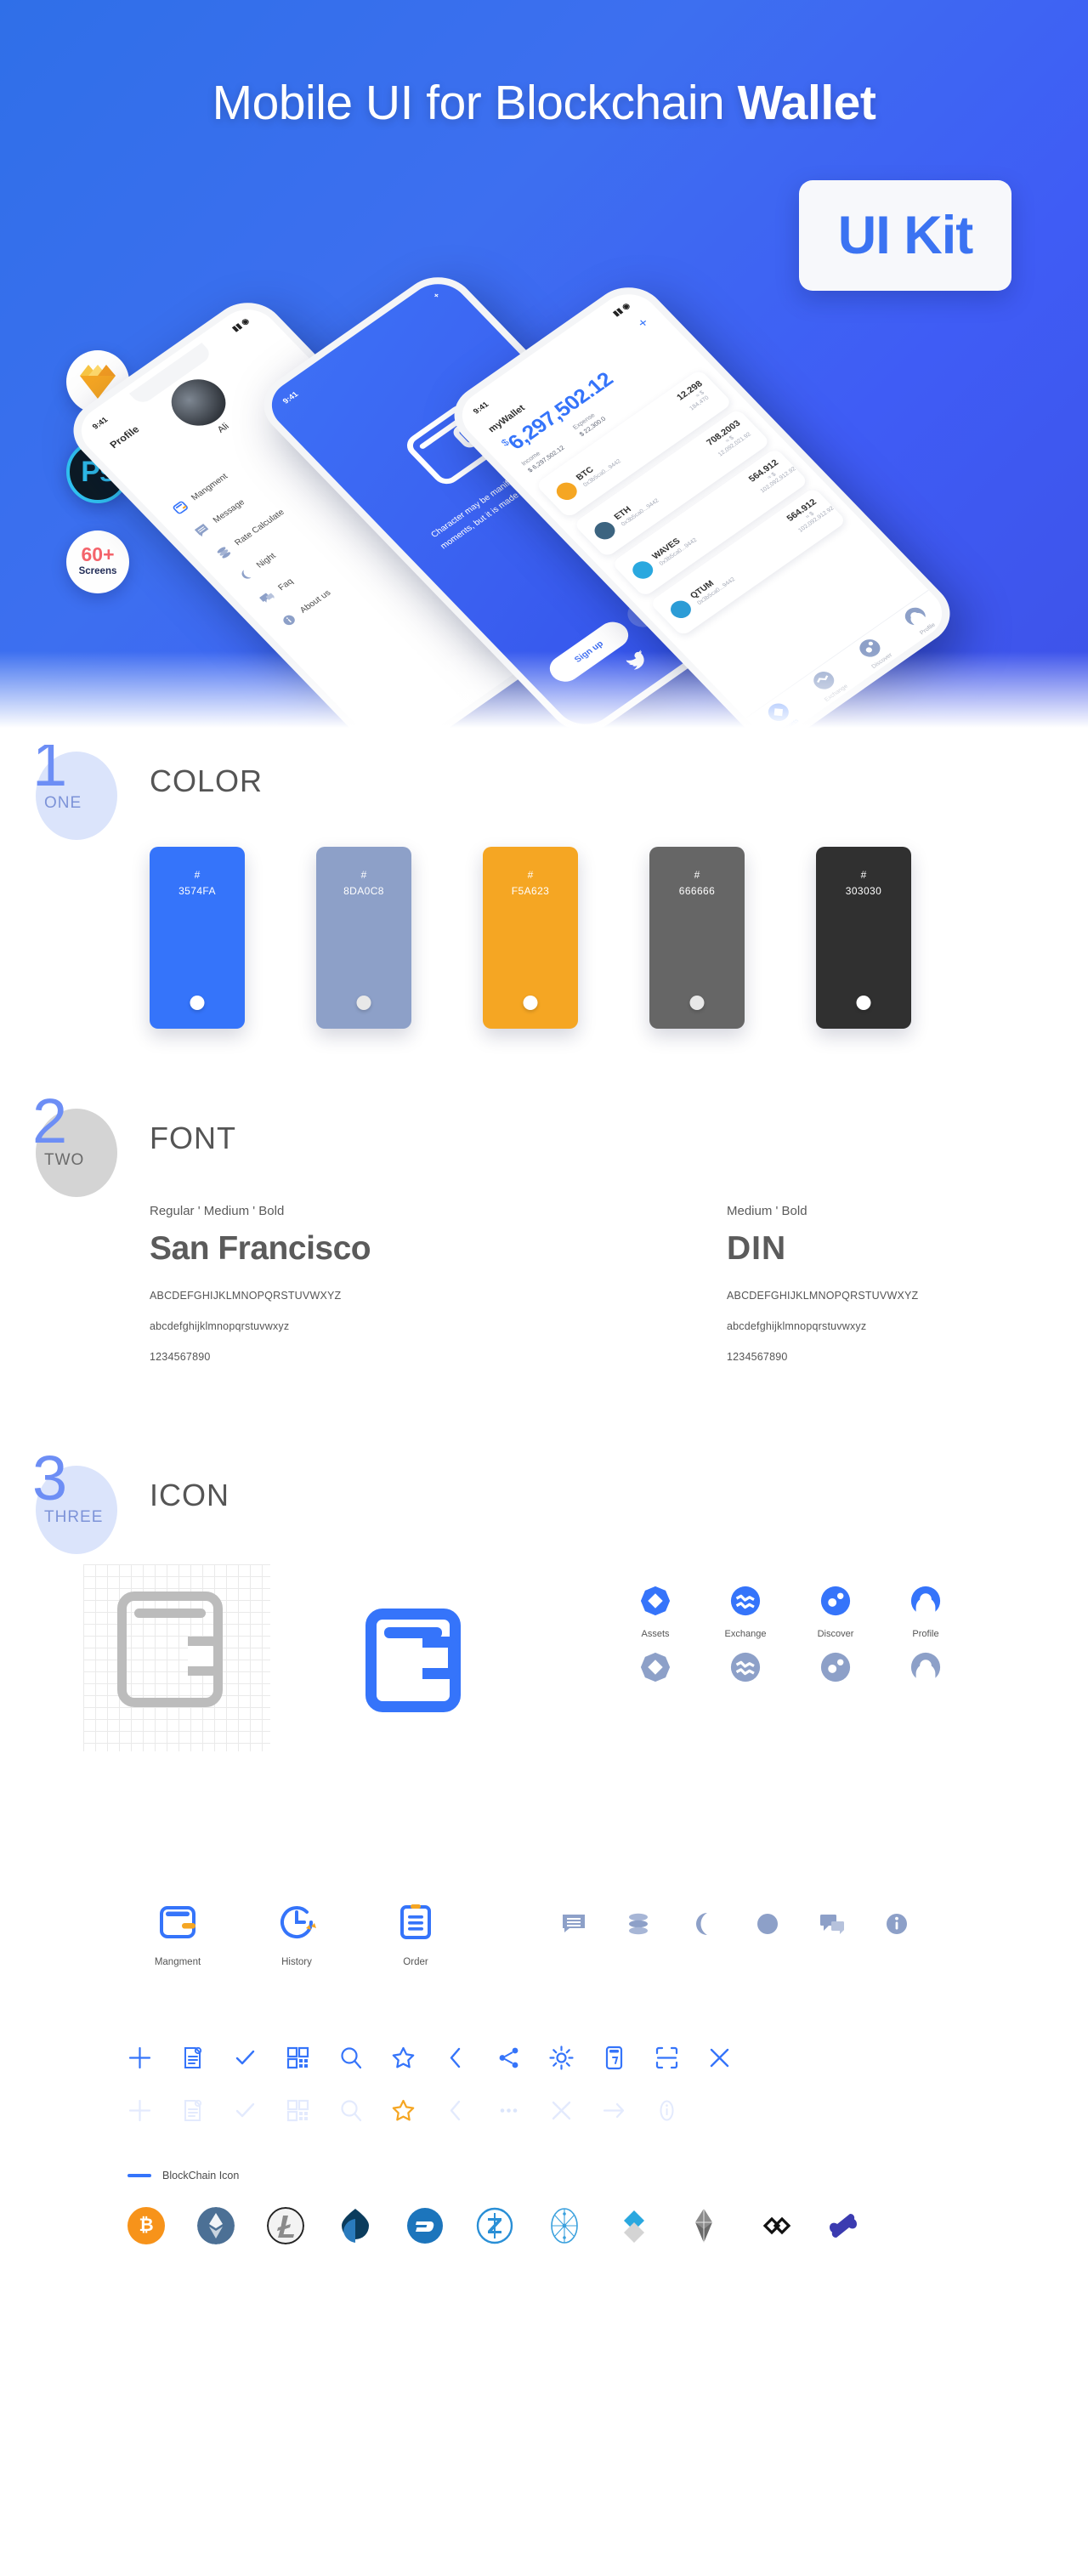  I want to click on discover-icon-inactive, so click(835, 1667).